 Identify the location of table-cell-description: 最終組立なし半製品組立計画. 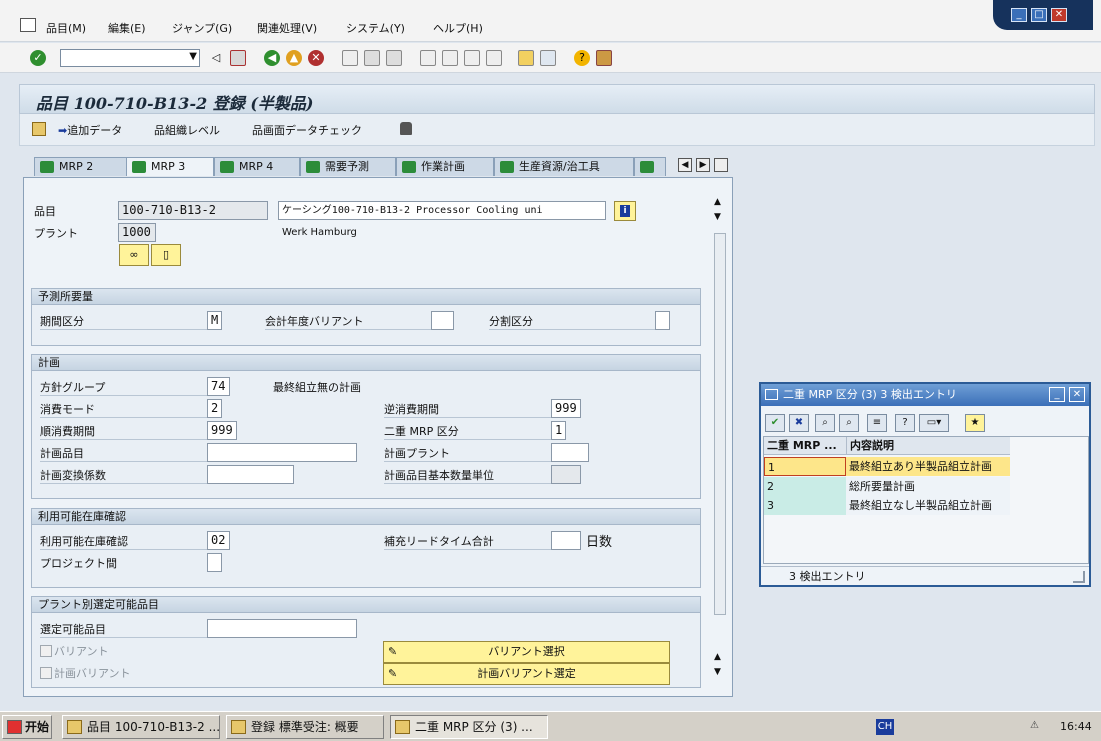
(928, 505).